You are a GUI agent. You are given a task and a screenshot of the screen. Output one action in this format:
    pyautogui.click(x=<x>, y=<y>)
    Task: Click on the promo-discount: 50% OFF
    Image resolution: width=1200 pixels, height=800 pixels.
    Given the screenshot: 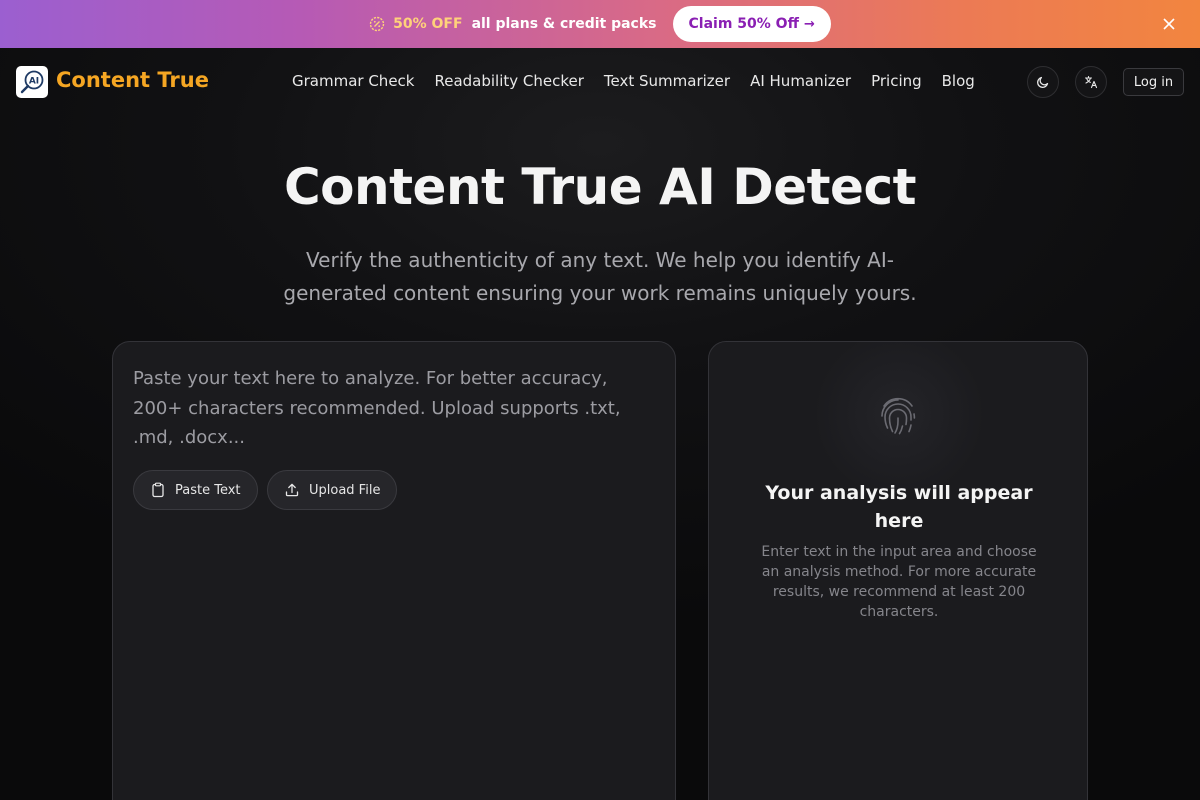 What is the action you would take?
    pyautogui.click(x=428, y=24)
    